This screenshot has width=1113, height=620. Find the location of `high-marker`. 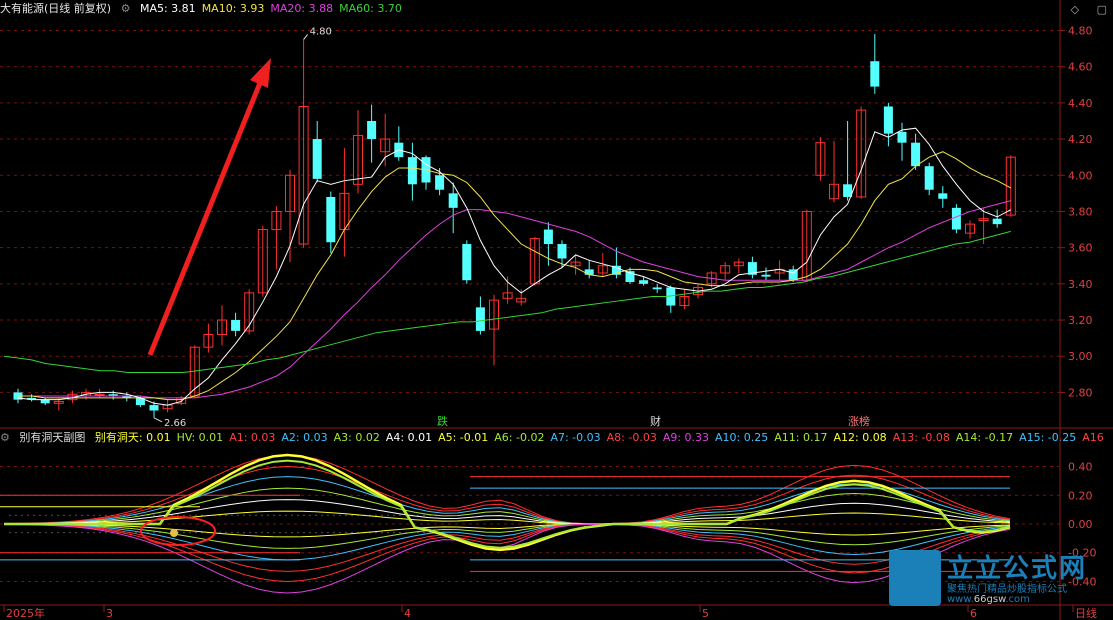

high-marker is located at coordinates (305, 37).